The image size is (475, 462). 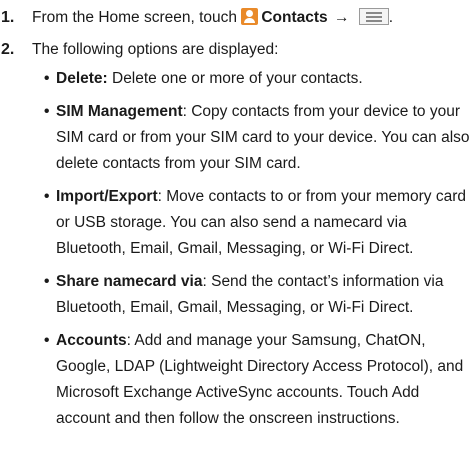 I want to click on option-term: Share namecard via, so click(x=129, y=281).